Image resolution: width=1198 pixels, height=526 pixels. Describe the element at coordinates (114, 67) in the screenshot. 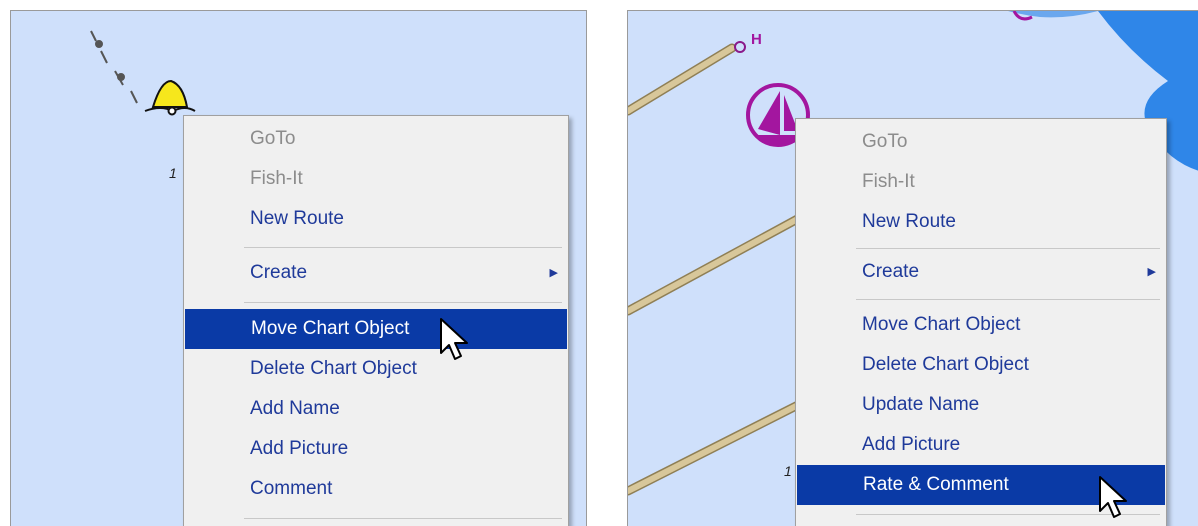

I see `buoy-guide-line` at that location.